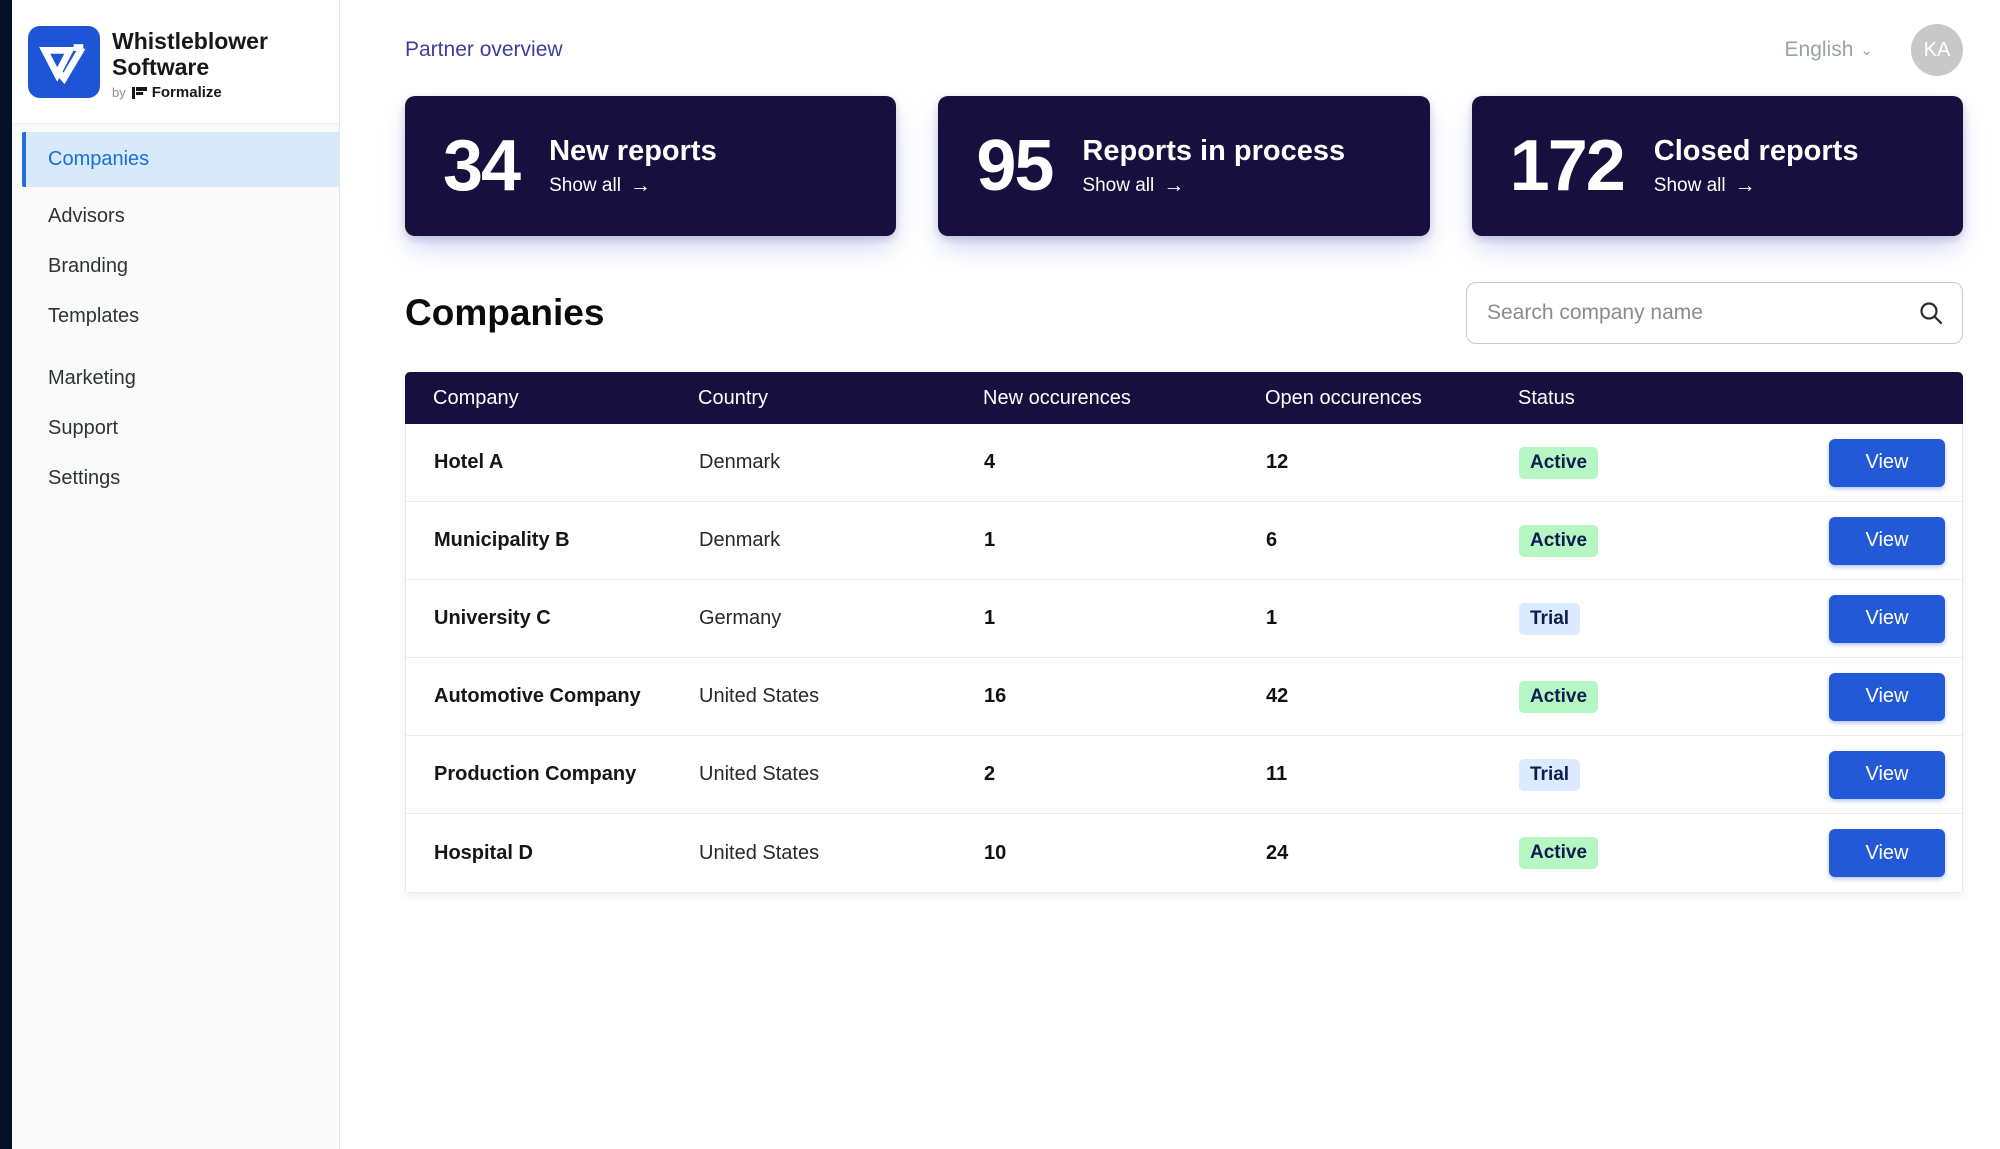 The height and width of the screenshot is (1149, 2000). Describe the element at coordinates (86, 215) in the screenshot. I see `sidebar-item-label: Advisors` at that location.